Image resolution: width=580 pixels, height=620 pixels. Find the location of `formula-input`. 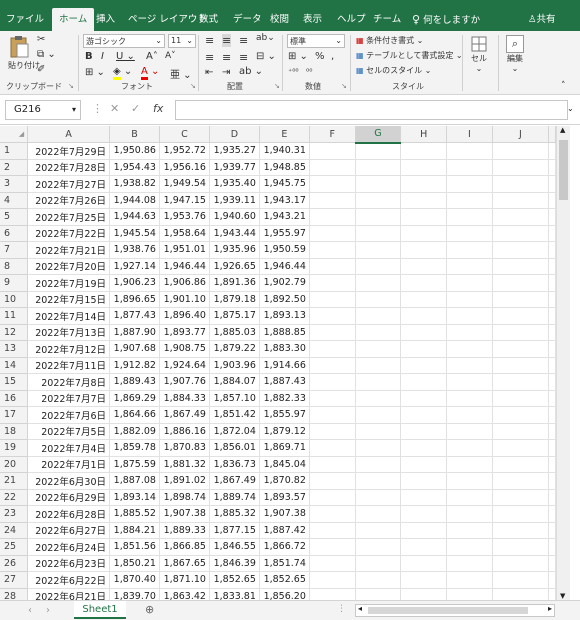

formula-input is located at coordinates (371, 110).